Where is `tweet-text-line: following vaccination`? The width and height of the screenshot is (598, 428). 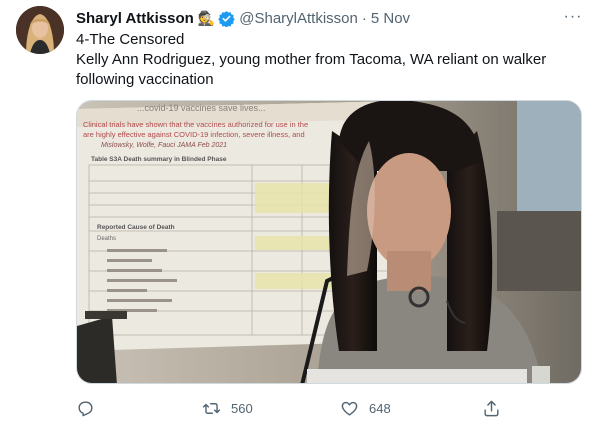
tweet-text-line: following vaccination is located at coordinates (145, 79).